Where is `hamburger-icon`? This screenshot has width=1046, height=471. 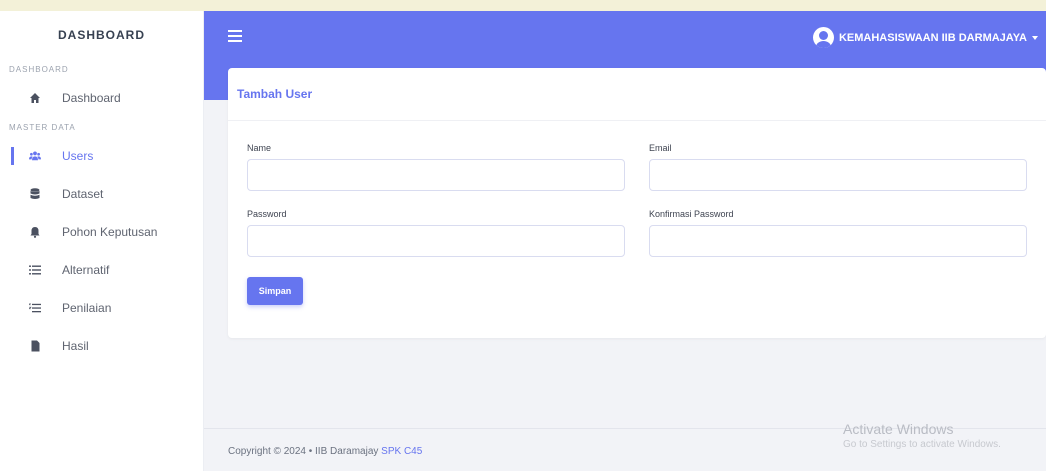
hamburger-icon is located at coordinates (235, 36).